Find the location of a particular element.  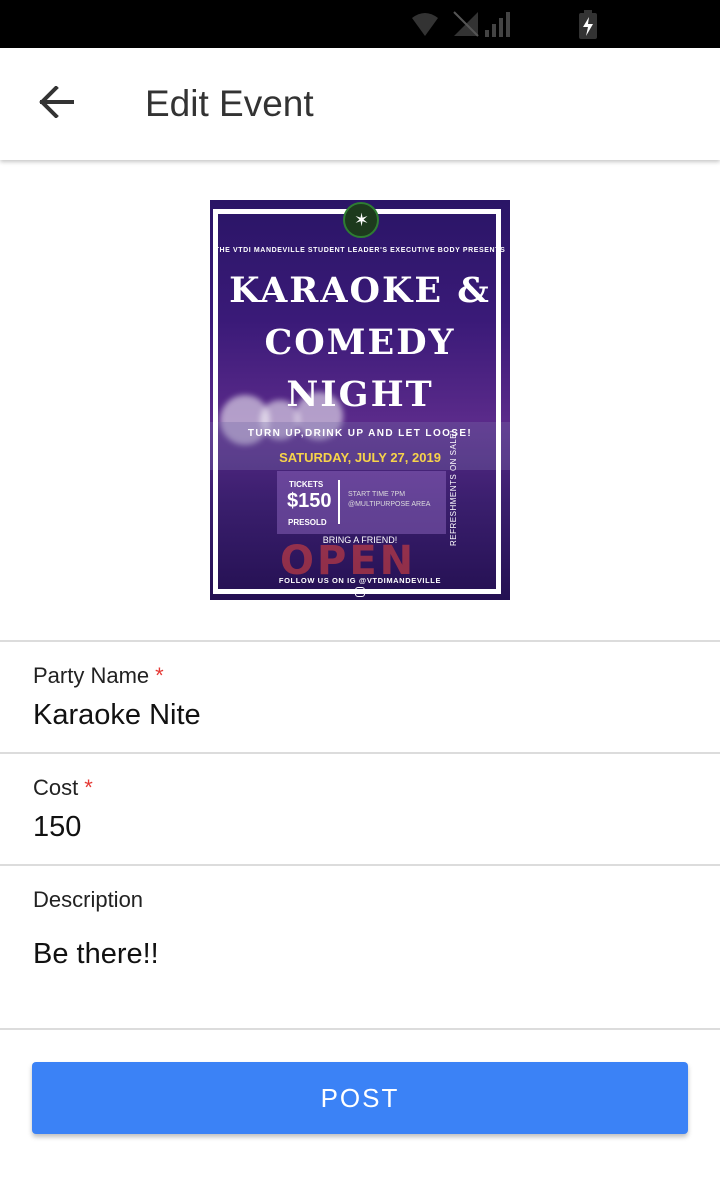

poster-bring-friend: BRING A FRIEND! is located at coordinates (360, 540).